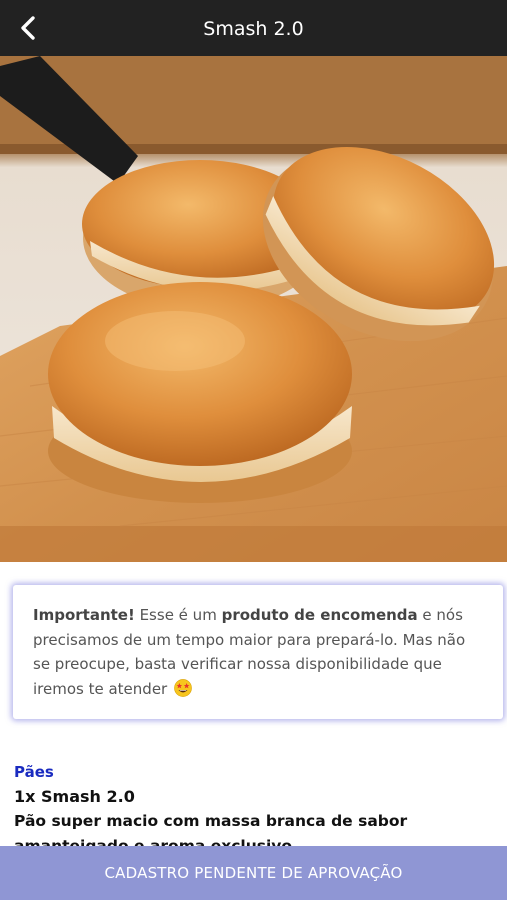  I want to click on product-name: 1x Smash 2.0, so click(74, 796).